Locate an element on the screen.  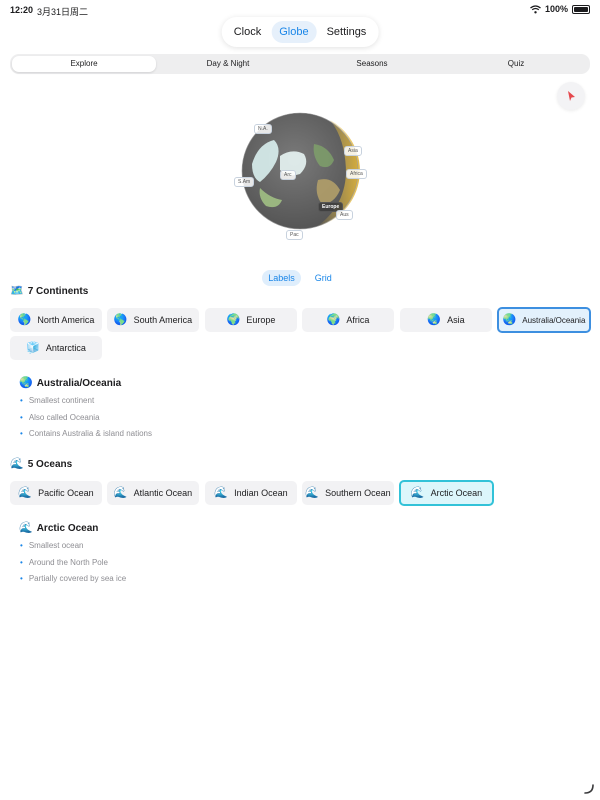
list-item: Also called Oceania is located at coordinates (86, 417).